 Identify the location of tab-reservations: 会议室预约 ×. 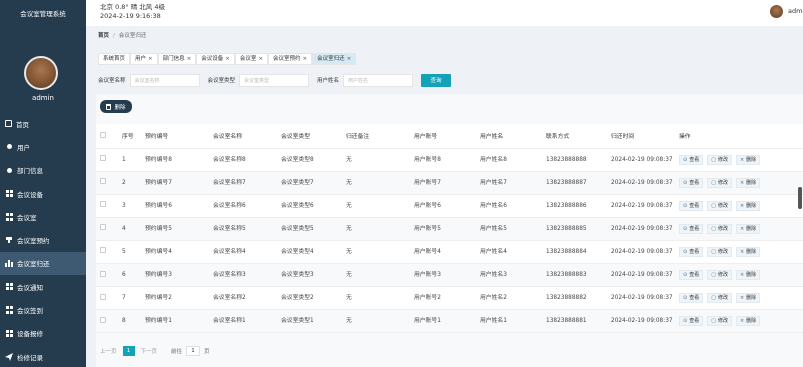
(290, 59).